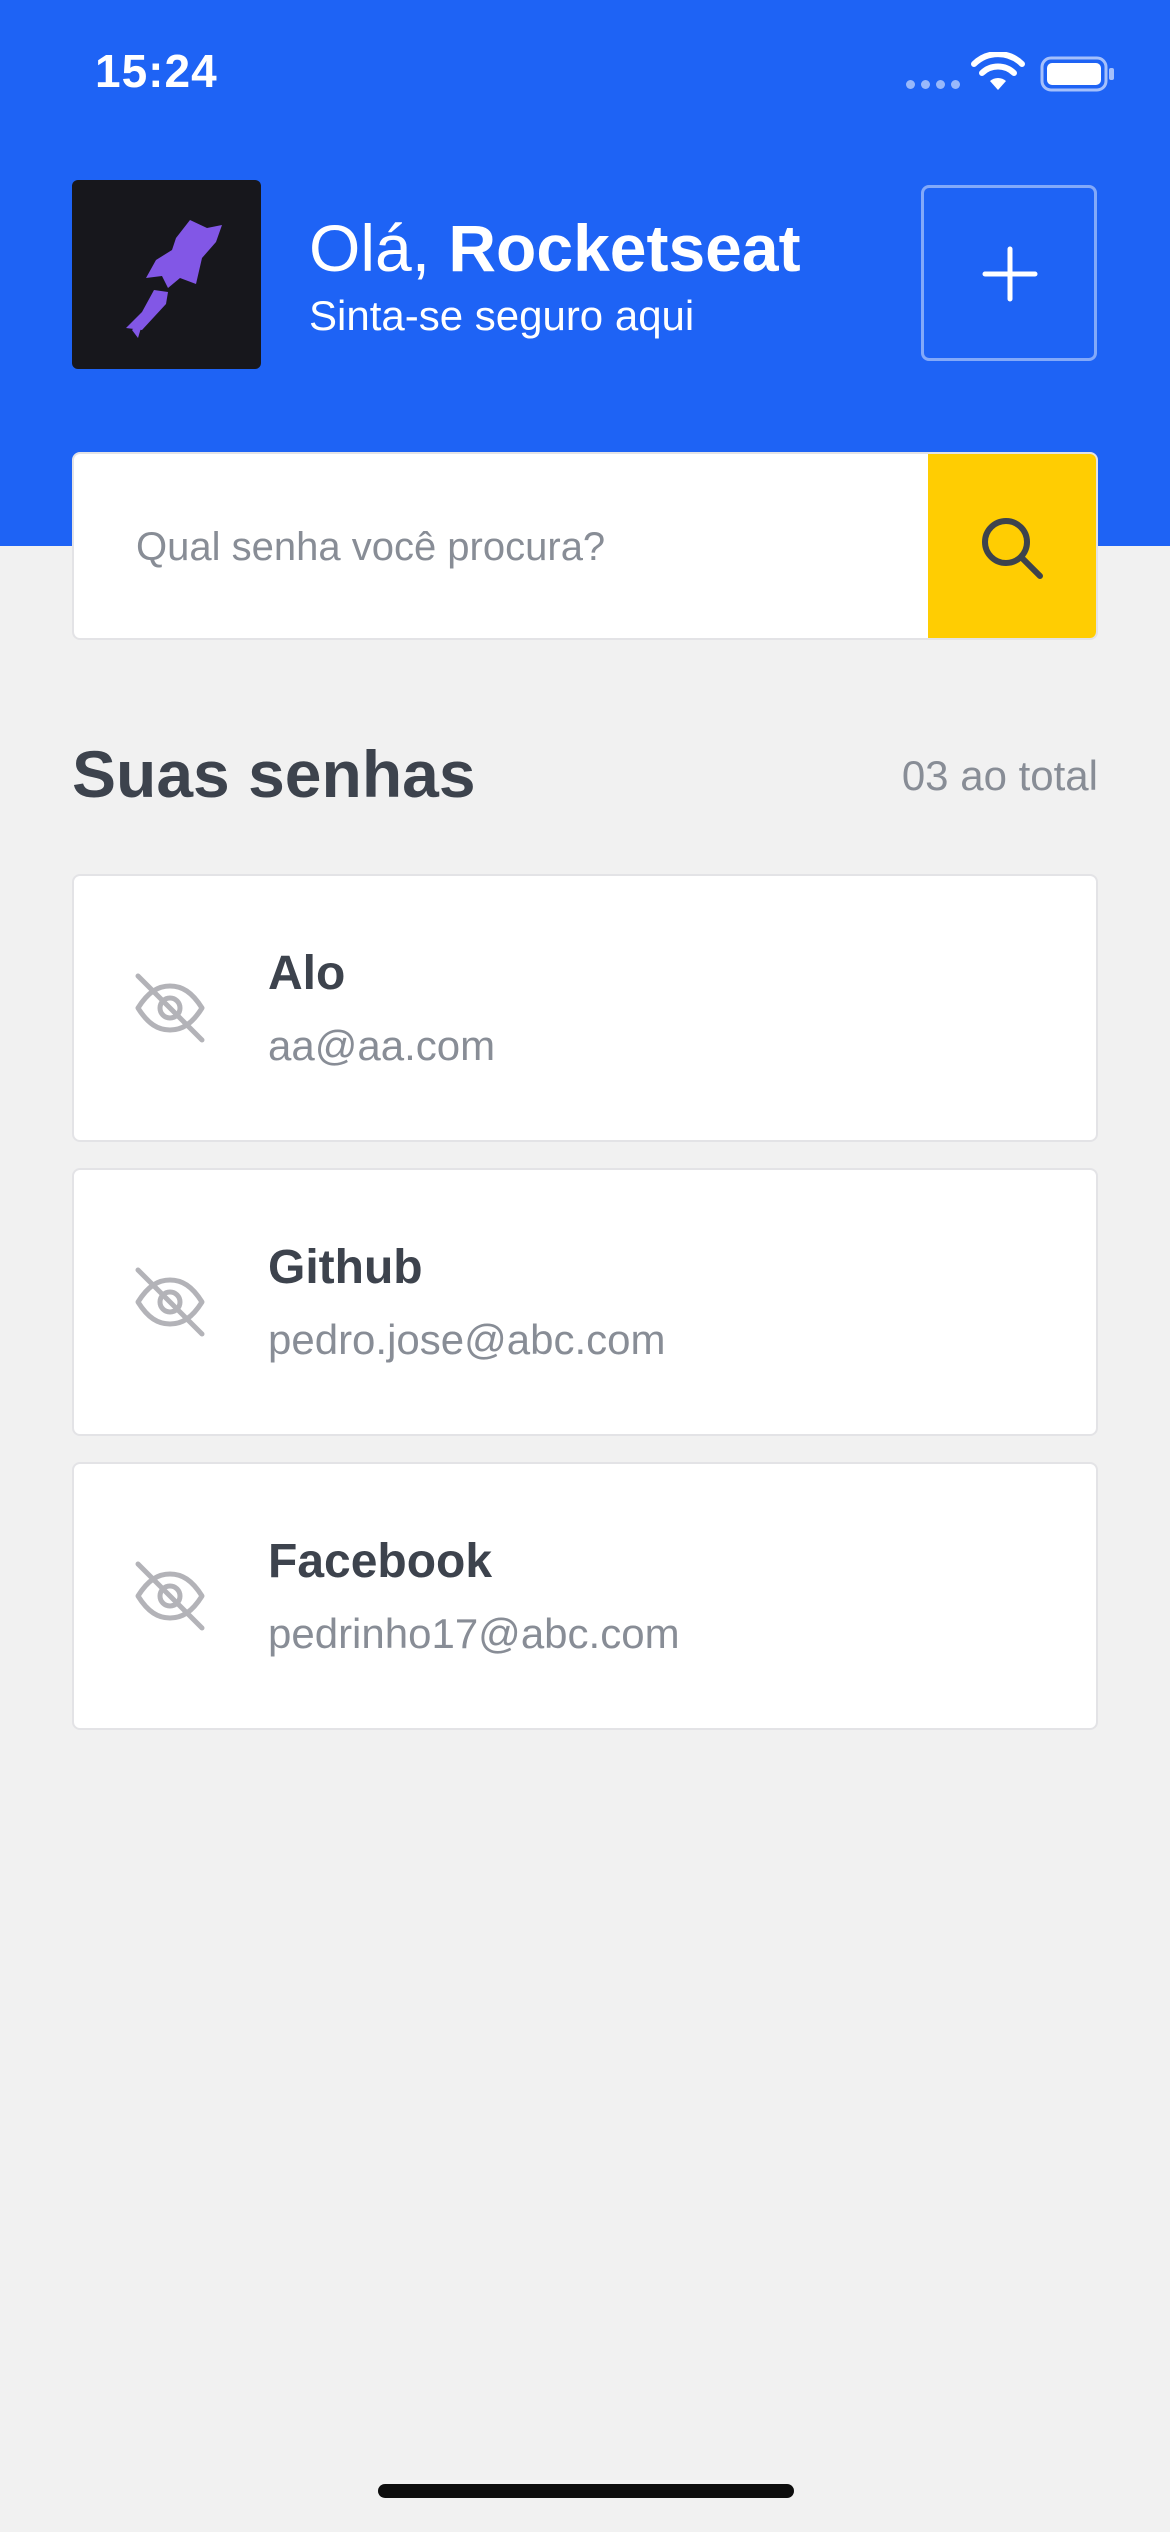  What do you see at coordinates (1078, 76) in the screenshot?
I see `battery-icon` at bounding box center [1078, 76].